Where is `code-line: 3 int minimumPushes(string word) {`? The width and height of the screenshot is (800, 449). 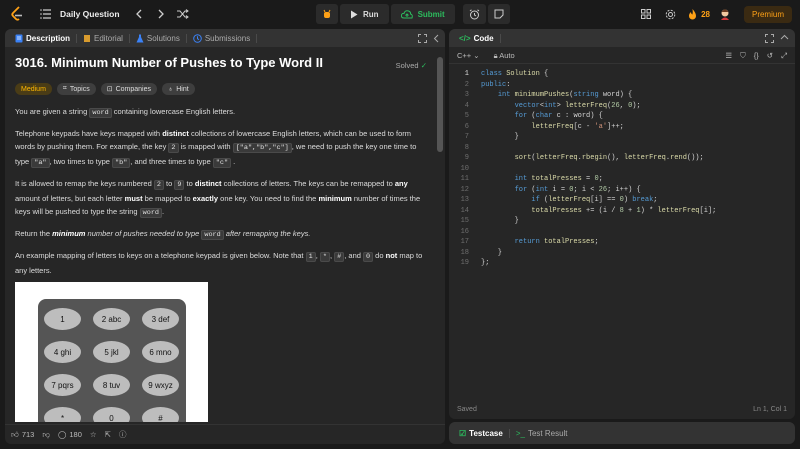
code-line: 3 int minimumPushes(string word) { is located at coordinates (622, 95).